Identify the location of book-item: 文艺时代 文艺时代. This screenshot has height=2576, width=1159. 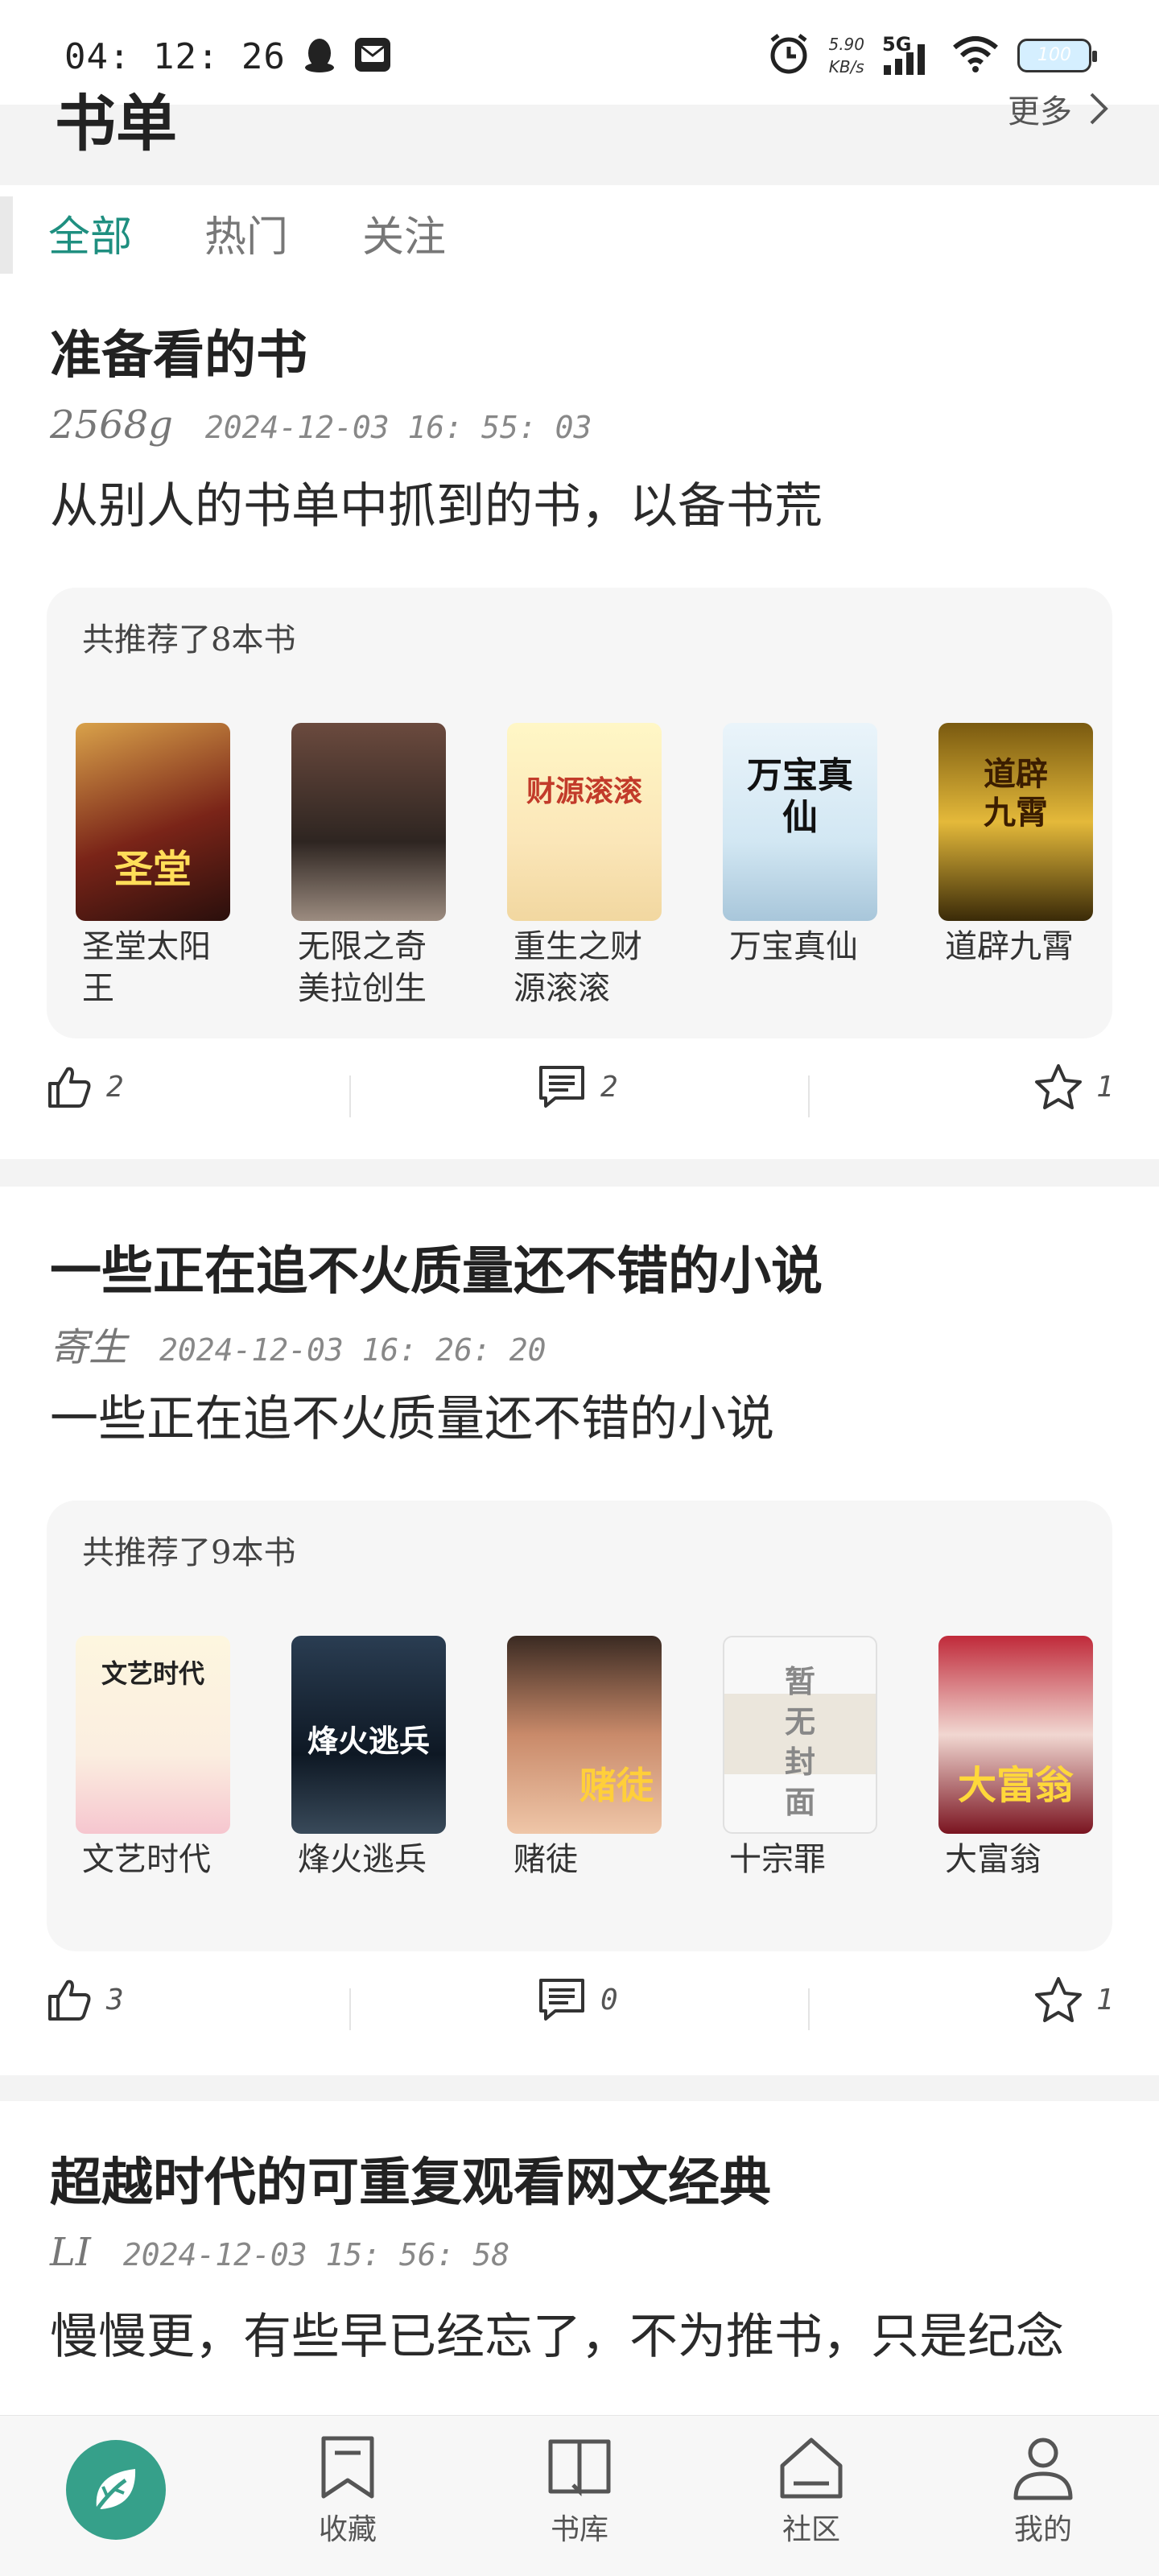
(153, 1758).